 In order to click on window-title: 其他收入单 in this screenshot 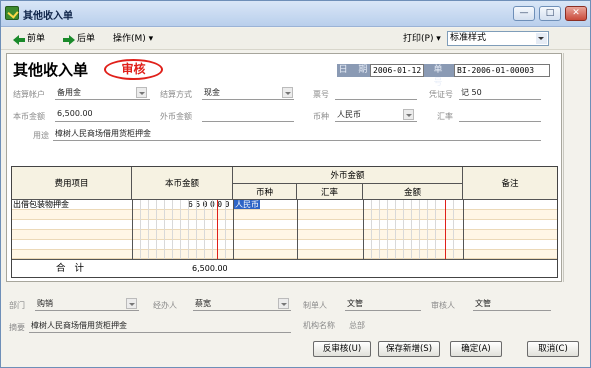, I will do `click(48, 16)`.